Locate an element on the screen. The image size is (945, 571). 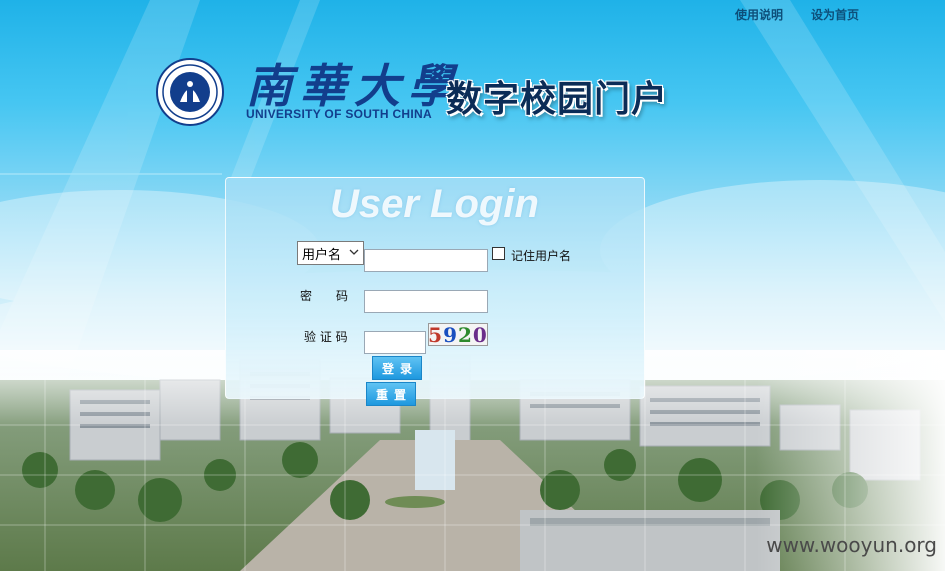
captcha-label: 验 证 码 is located at coordinates (326, 337).